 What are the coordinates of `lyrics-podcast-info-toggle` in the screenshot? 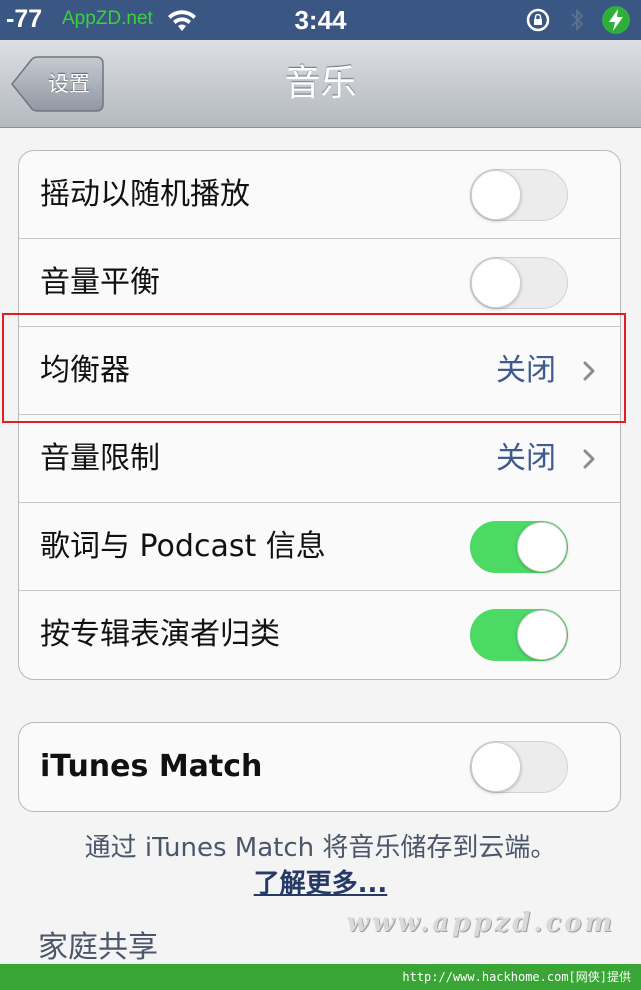 It's located at (519, 547).